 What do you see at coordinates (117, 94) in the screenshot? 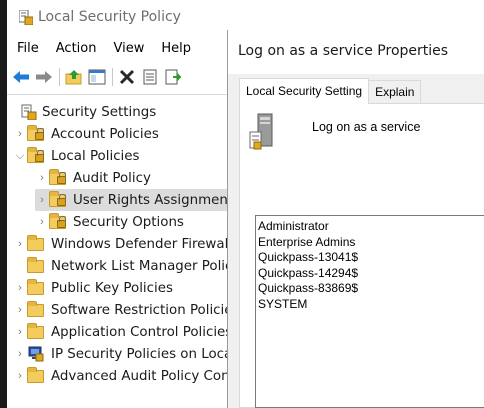
I see `pane-divider` at bounding box center [117, 94].